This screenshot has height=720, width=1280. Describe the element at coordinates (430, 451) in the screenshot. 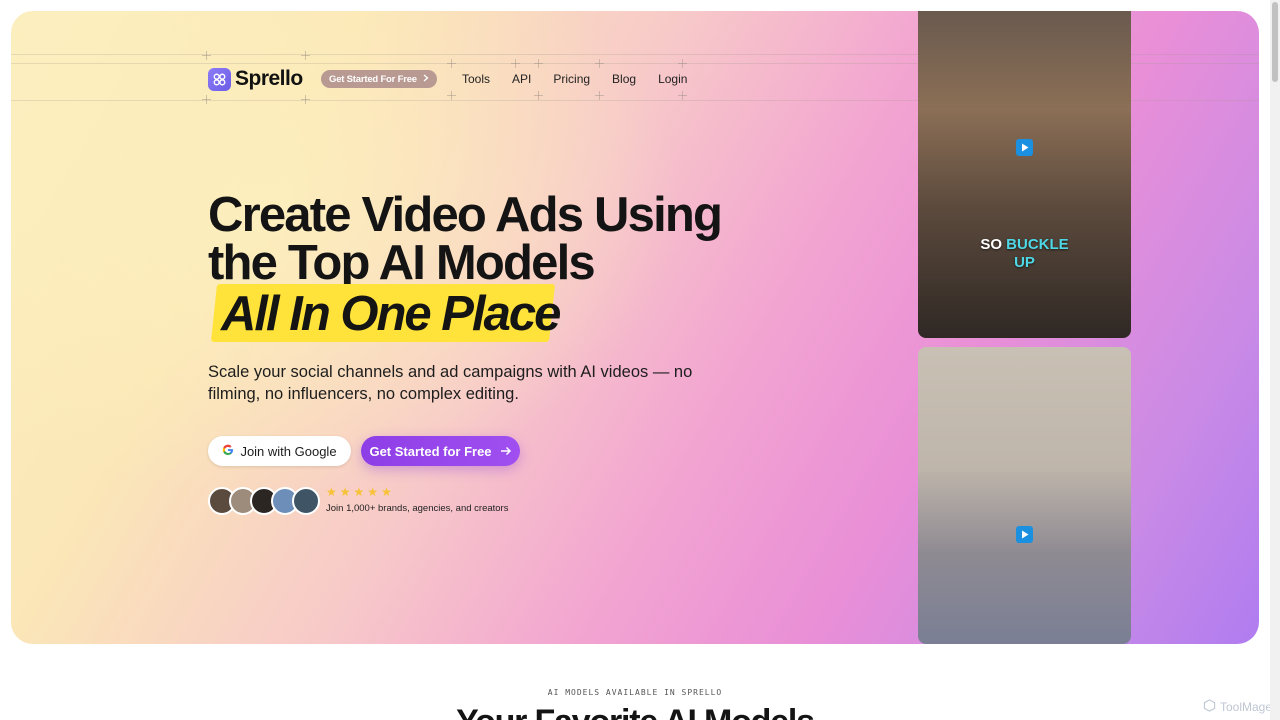

I see `primary-button-label: Get Started for Free` at that location.